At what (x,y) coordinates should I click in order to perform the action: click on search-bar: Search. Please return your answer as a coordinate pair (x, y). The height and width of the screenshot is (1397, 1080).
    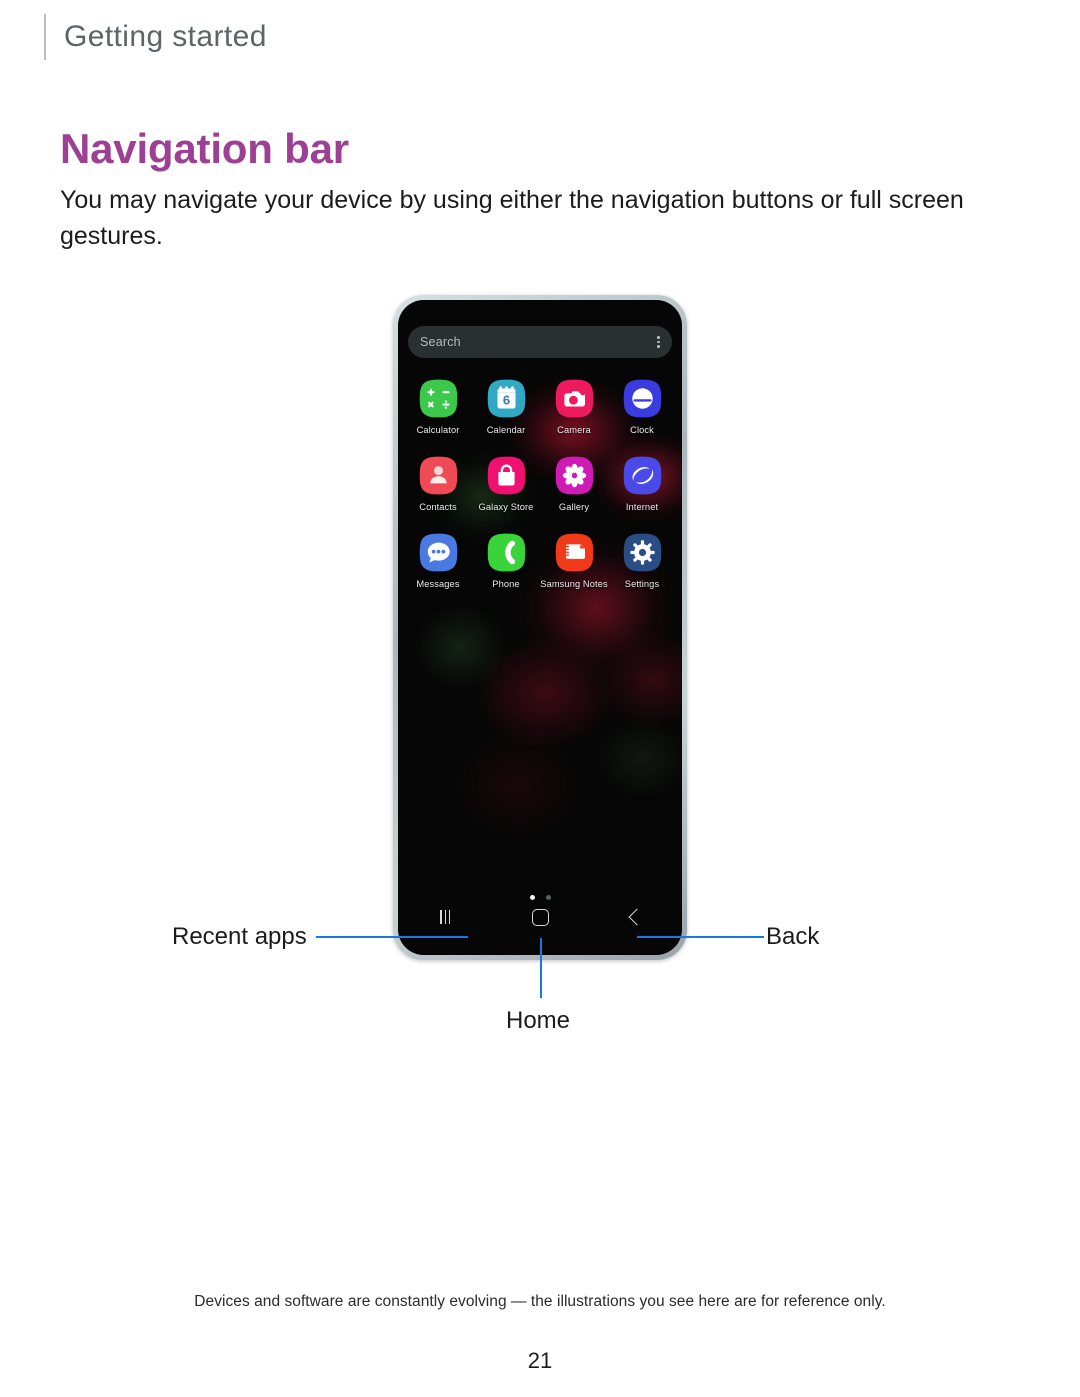
    Looking at the image, I should click on (540, 342).